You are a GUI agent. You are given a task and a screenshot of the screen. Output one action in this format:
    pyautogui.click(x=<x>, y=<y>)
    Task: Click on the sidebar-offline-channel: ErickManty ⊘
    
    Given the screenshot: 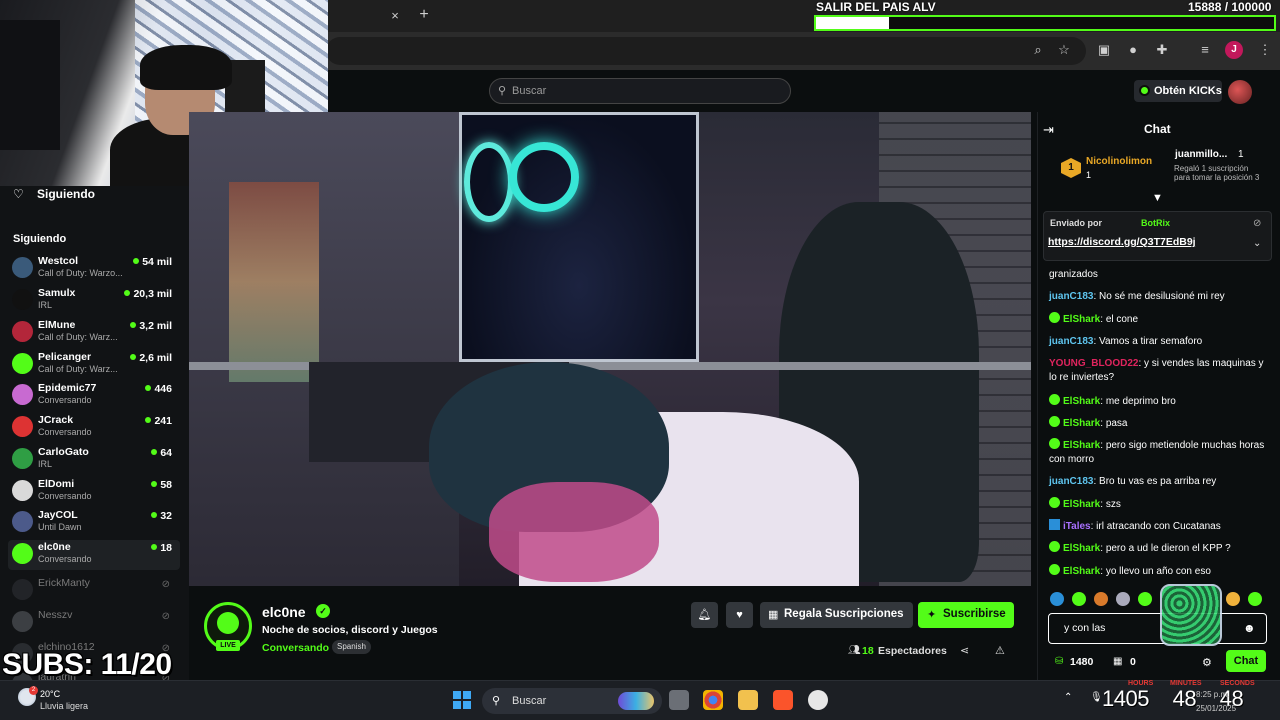 What is the action you would take?
    pyautogui.click(x=94, y=588)
    